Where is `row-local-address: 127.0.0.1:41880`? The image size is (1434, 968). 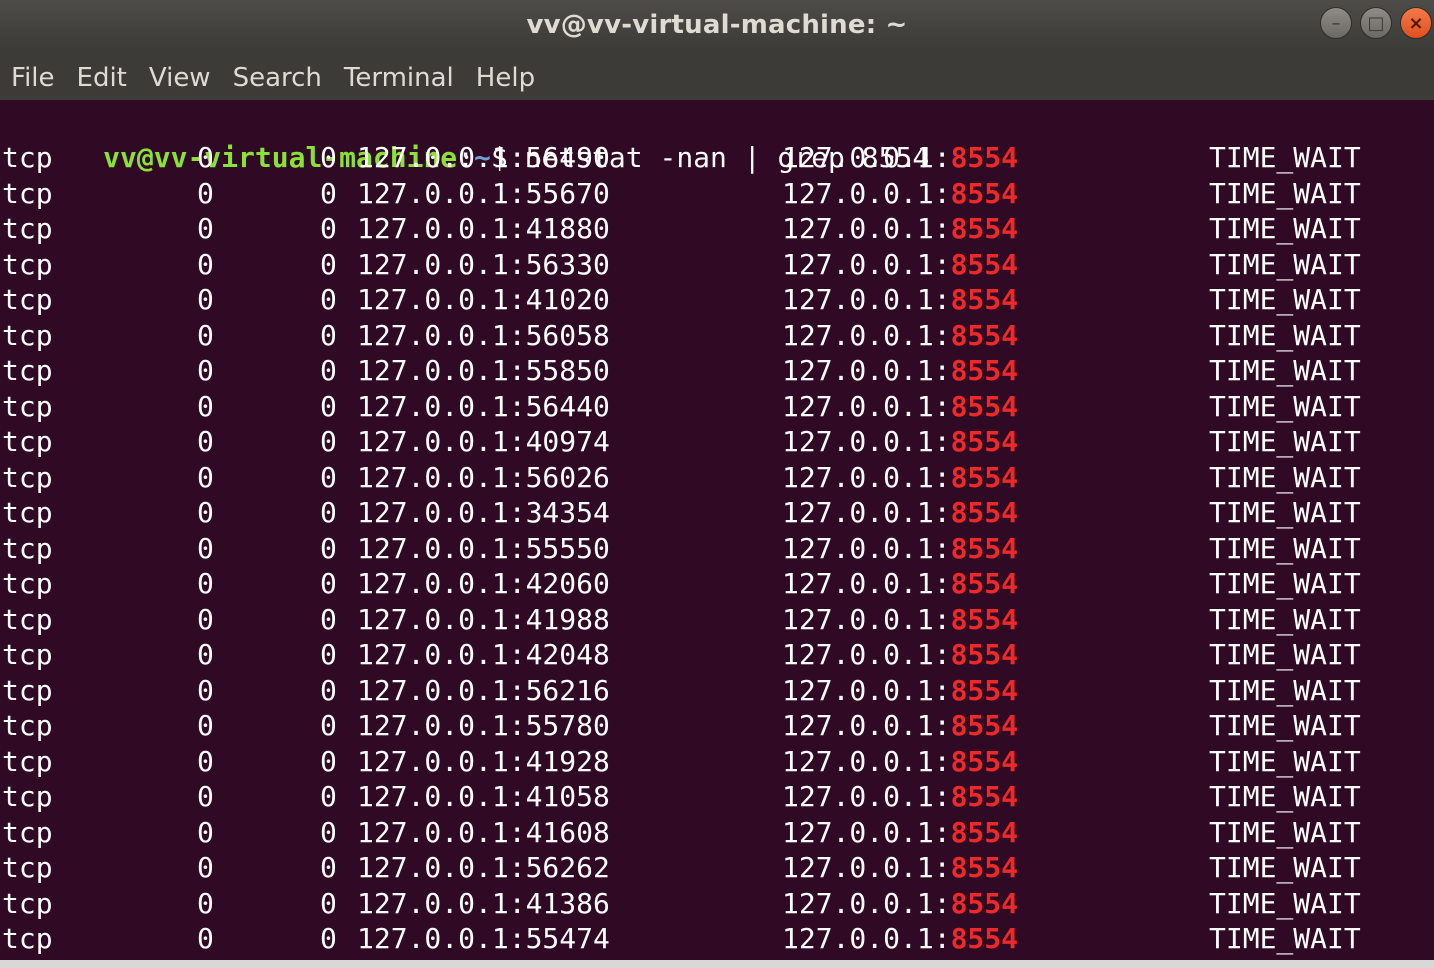 row-local-address: 127.0.0.1:41880 is located at coordinates (483, 228).